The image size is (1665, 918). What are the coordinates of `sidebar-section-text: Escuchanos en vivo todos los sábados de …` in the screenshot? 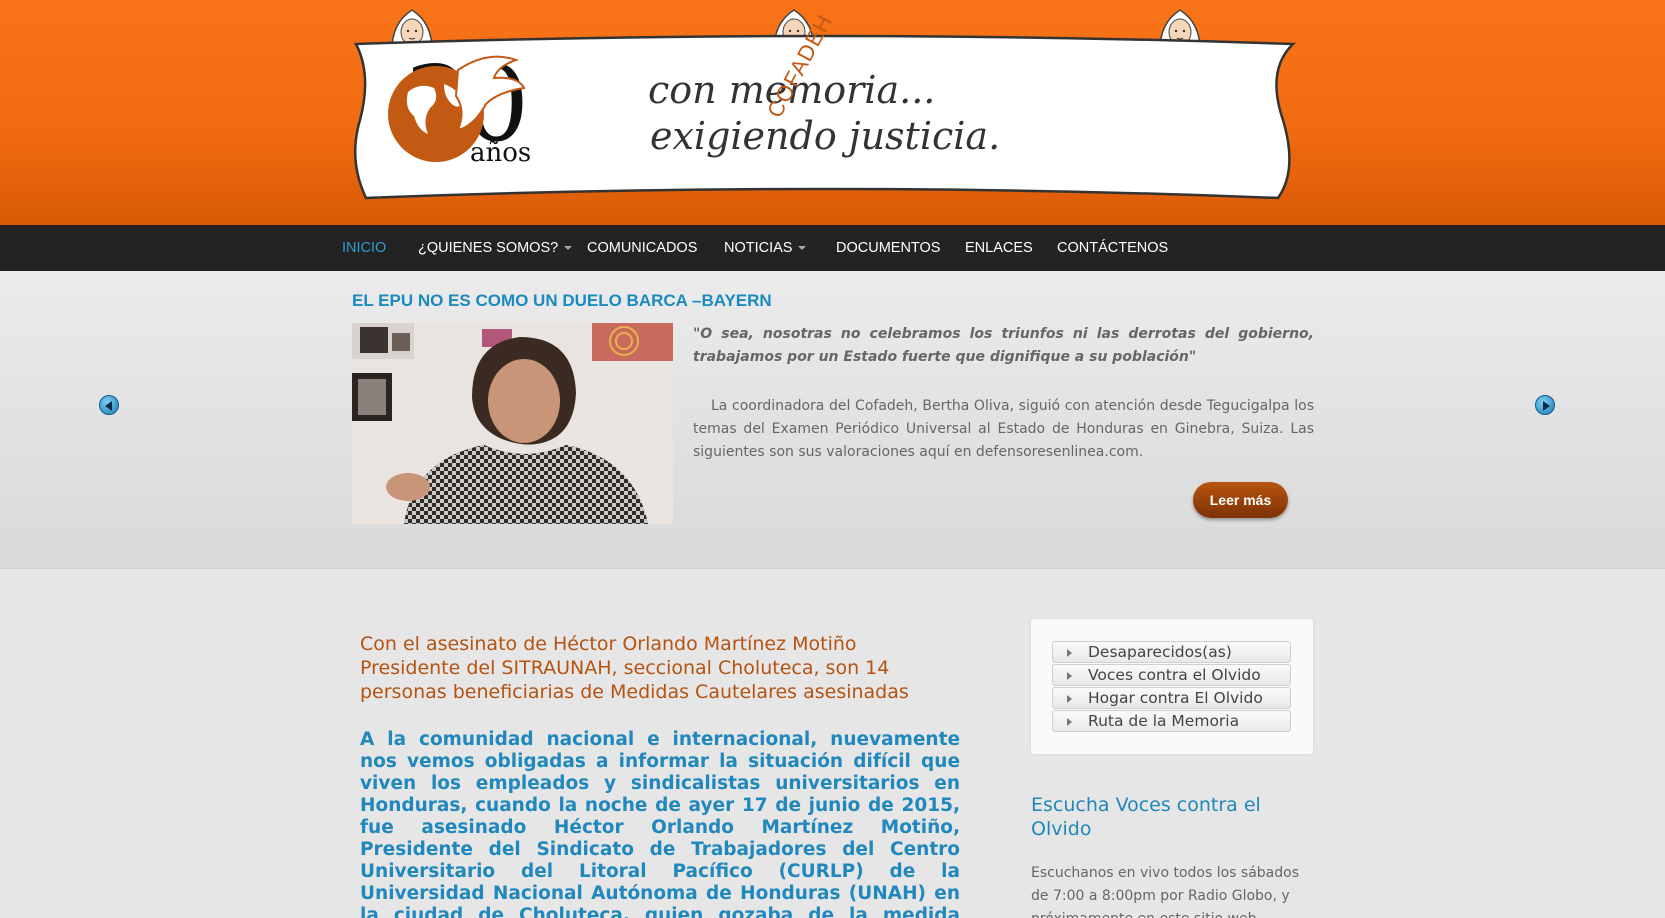 It's located at (1165, 891).